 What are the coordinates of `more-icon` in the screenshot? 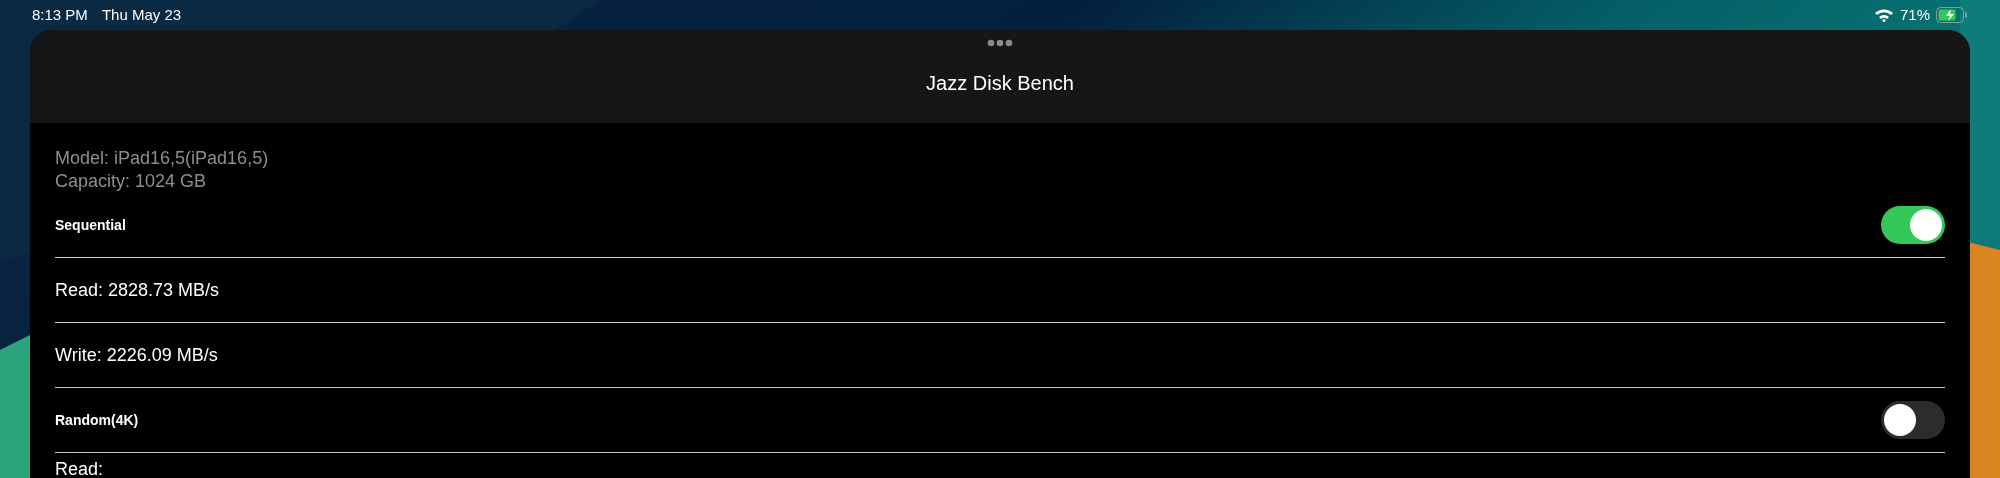 It's located at (1000, 43).